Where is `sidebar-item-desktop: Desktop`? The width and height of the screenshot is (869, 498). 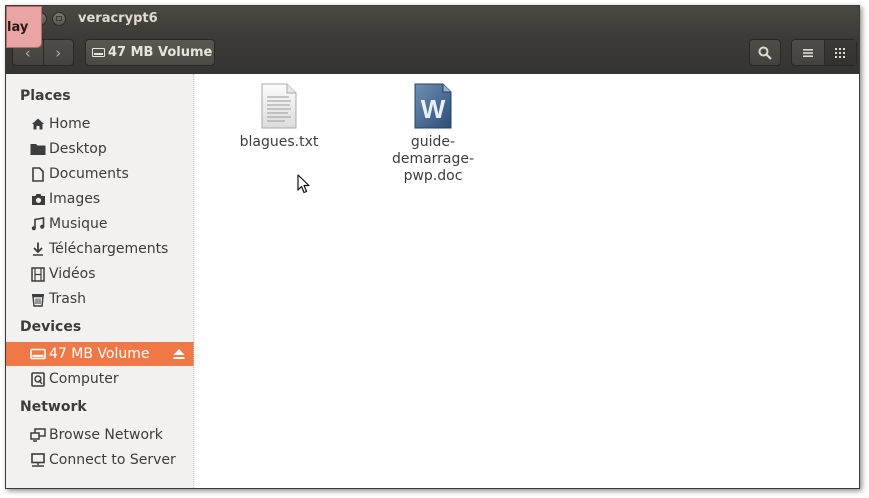 sidebar-item-desktop: Desktop is located at coordinates (100, 149).